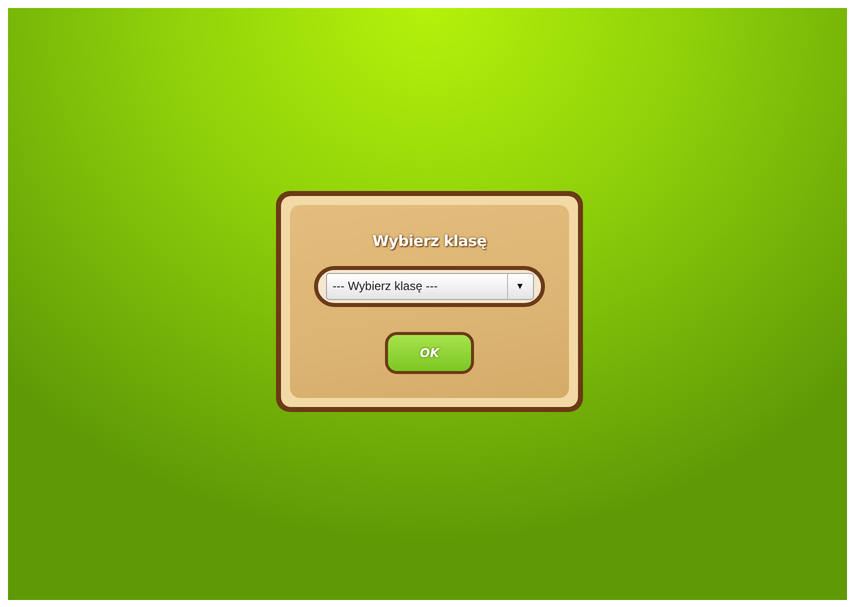 This screenshot has width=855, height=607. What do you see at coordinates (385, 286) in the screenshot?
I see `dropdown-value: --- Wybierz klasę ---` at bounding box center [385, 286].